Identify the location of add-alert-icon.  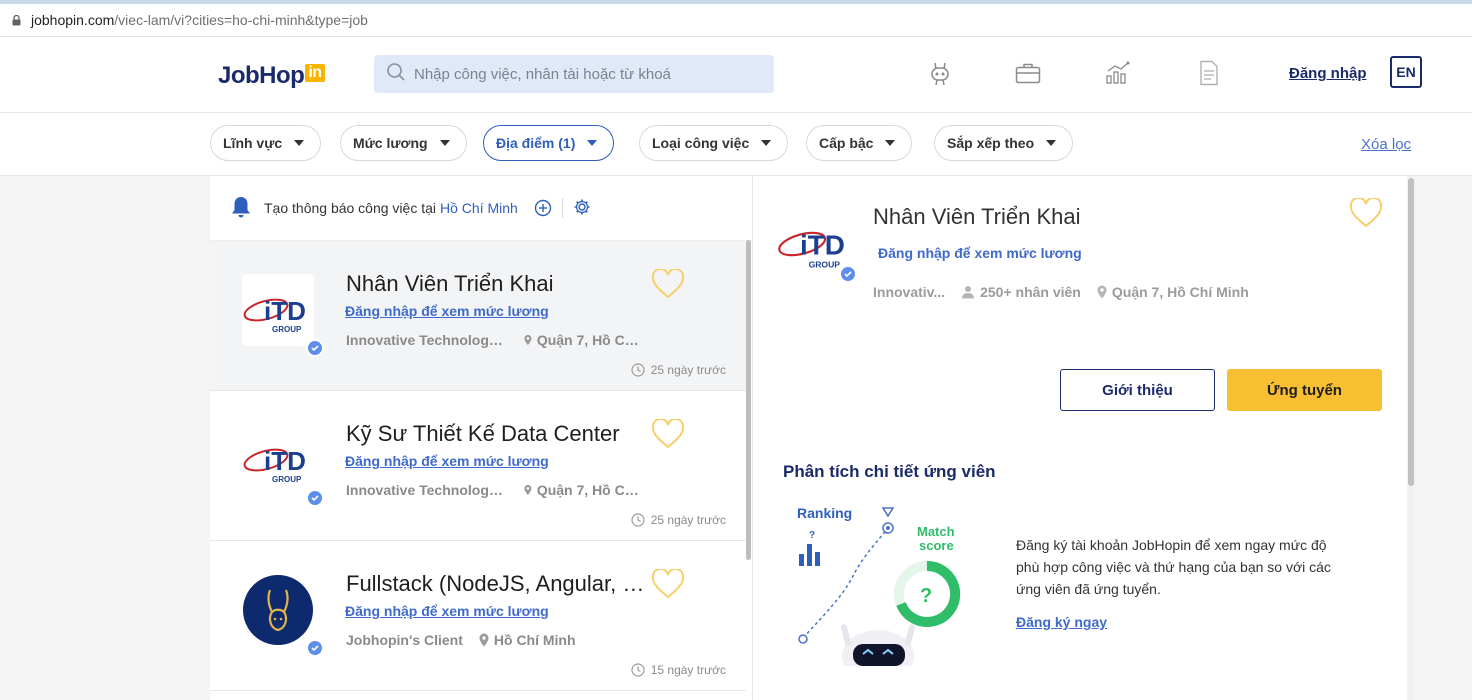
(543, 208).